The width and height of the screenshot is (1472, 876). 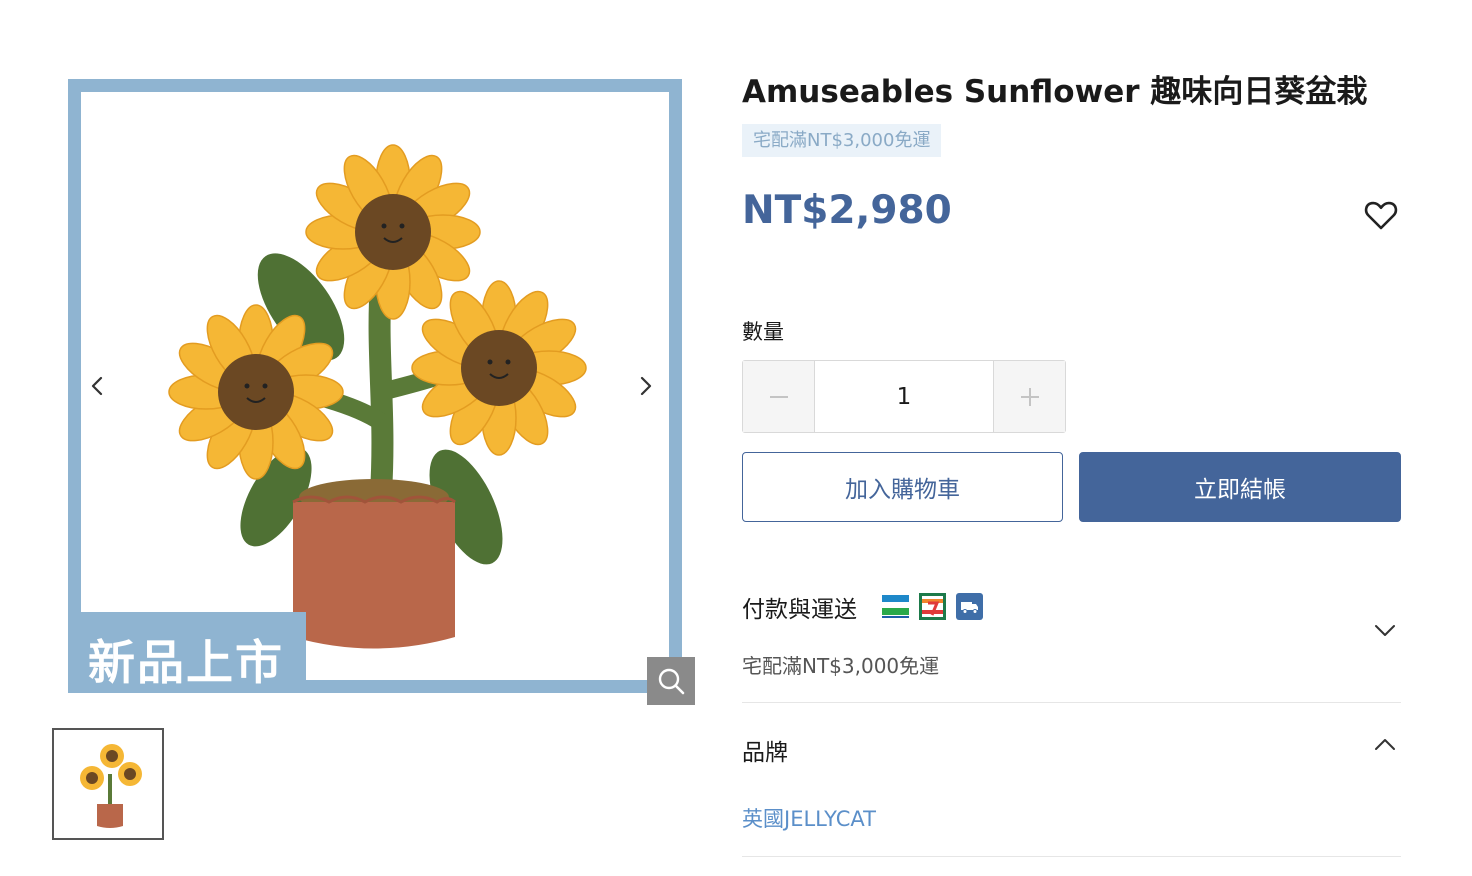 I want to click on plus-icon, so click(x=1029, y=396).